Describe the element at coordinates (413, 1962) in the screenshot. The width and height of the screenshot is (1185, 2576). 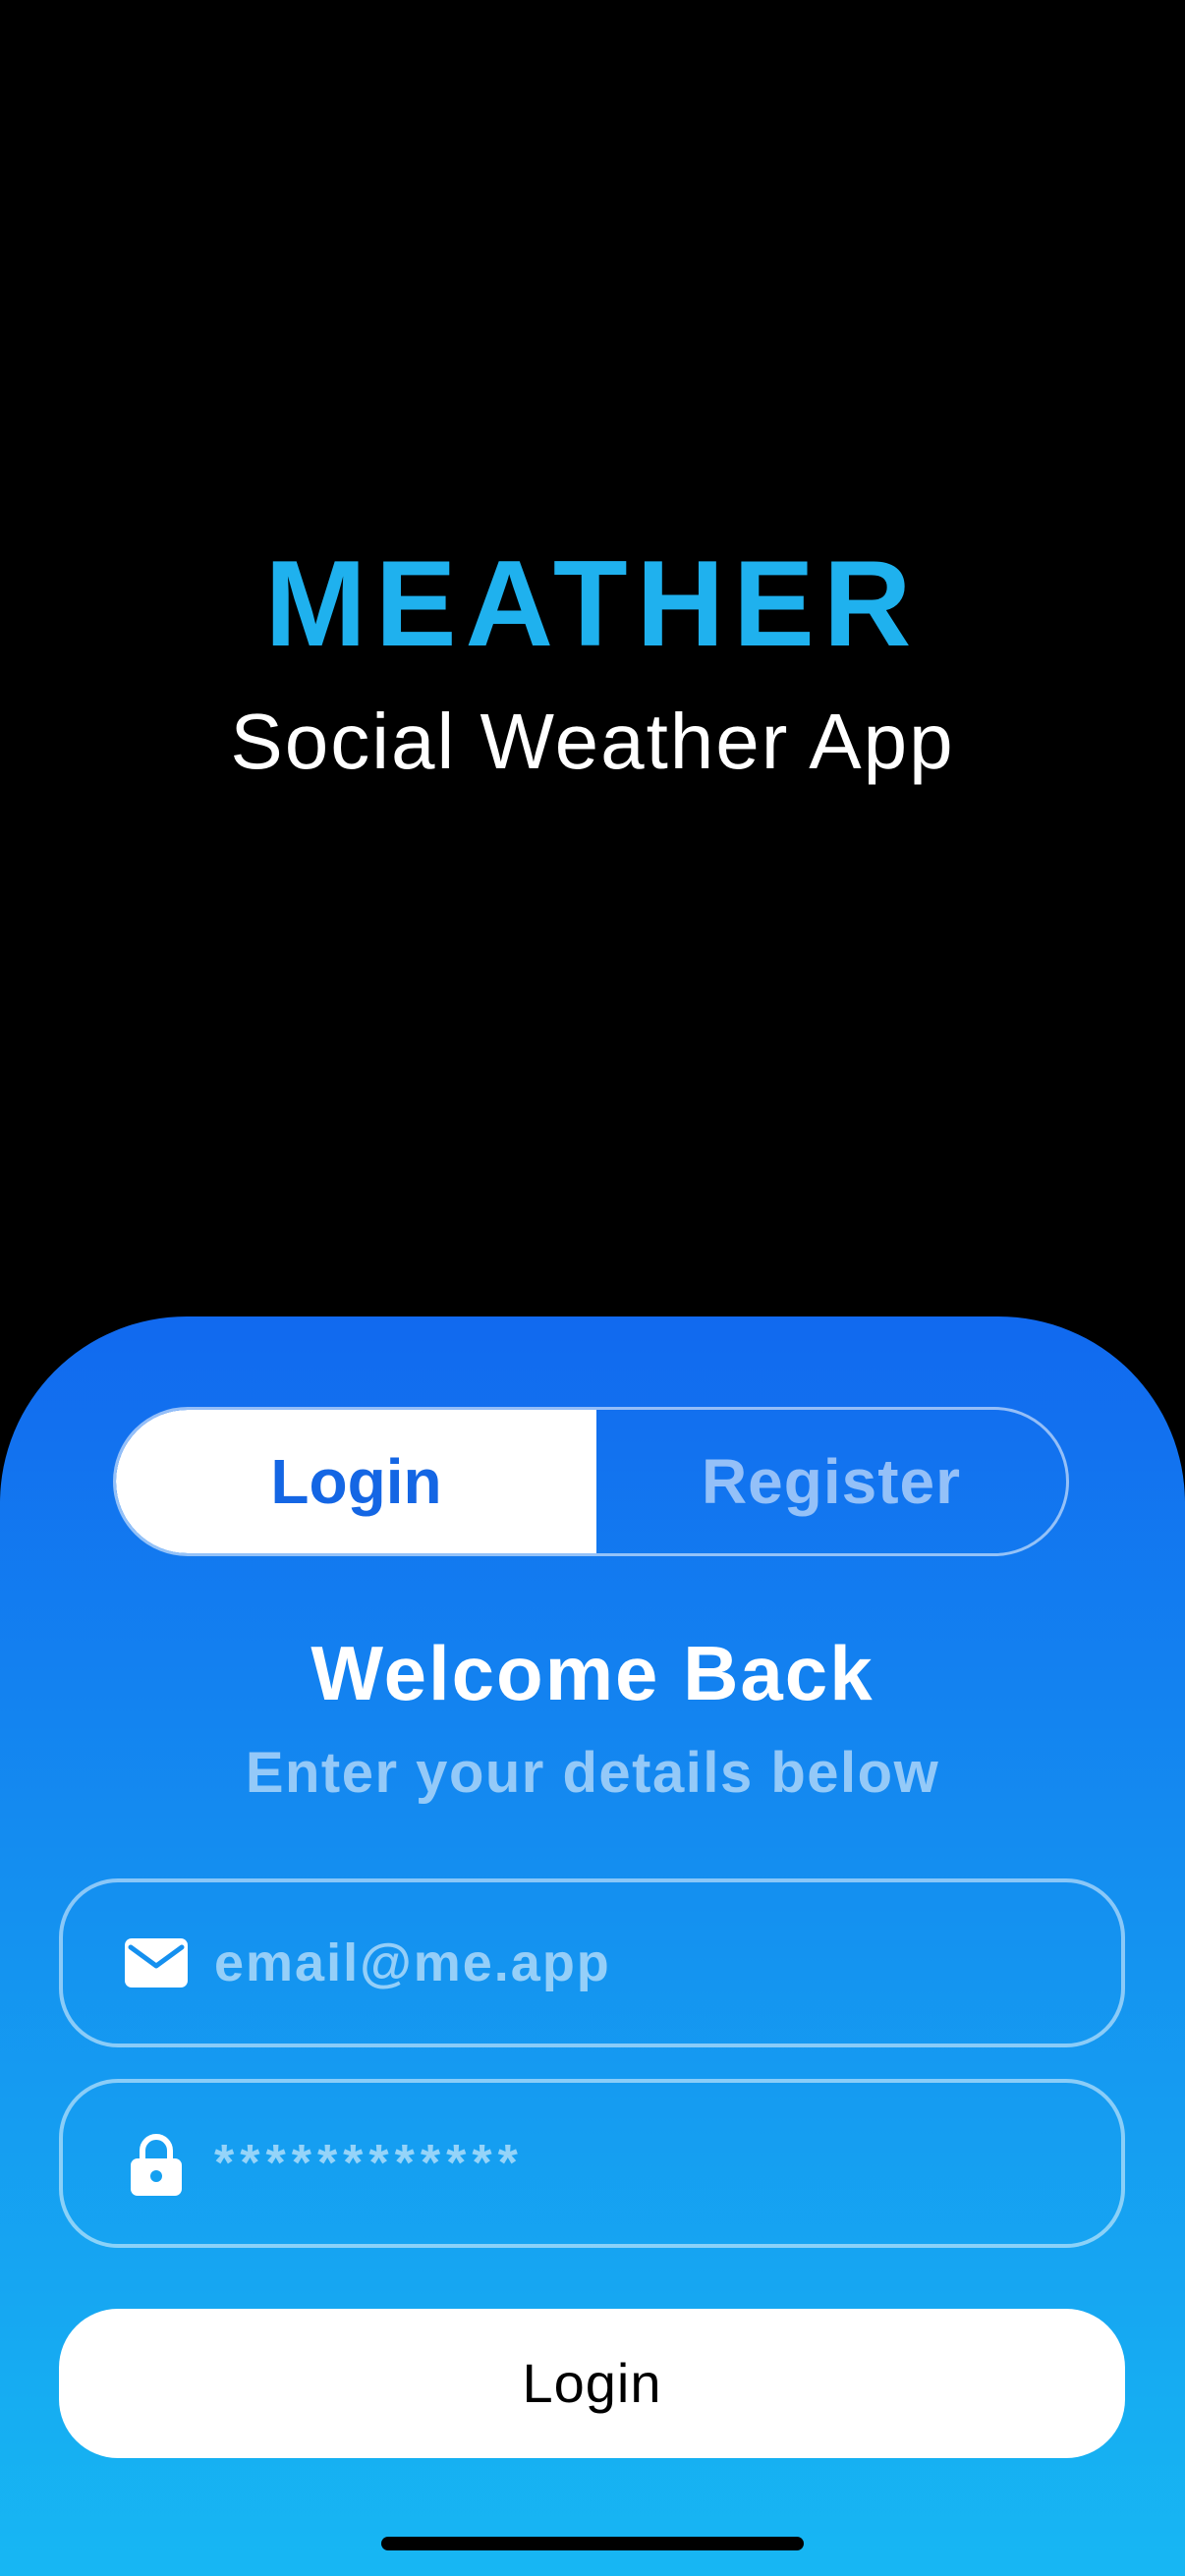
I see `email-placeholder: email@me.app` at that location.